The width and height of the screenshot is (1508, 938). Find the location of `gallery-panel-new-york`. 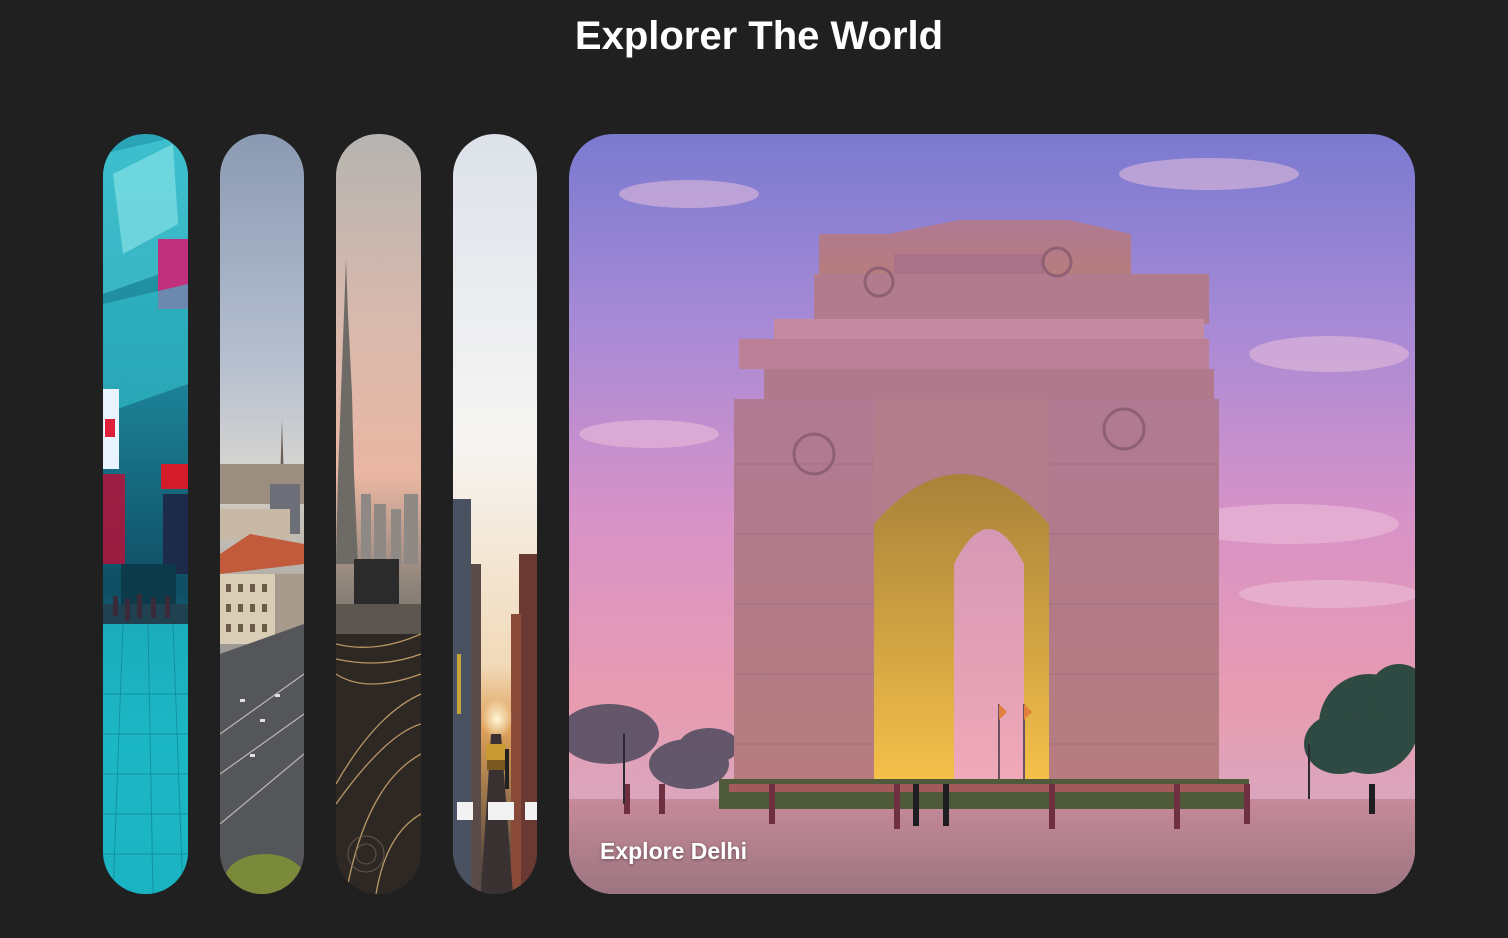

gallery-panel-new-york is located at coordinates (495, 514).